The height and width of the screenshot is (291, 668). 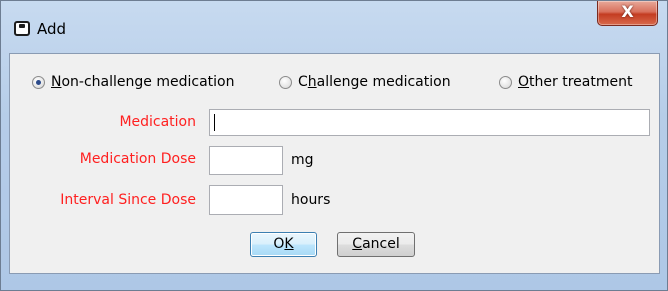 What do you see at coordinates (302, 160) in the screenshot?
I see `dose-unit-label: mg` at bounding box center [302, 160].